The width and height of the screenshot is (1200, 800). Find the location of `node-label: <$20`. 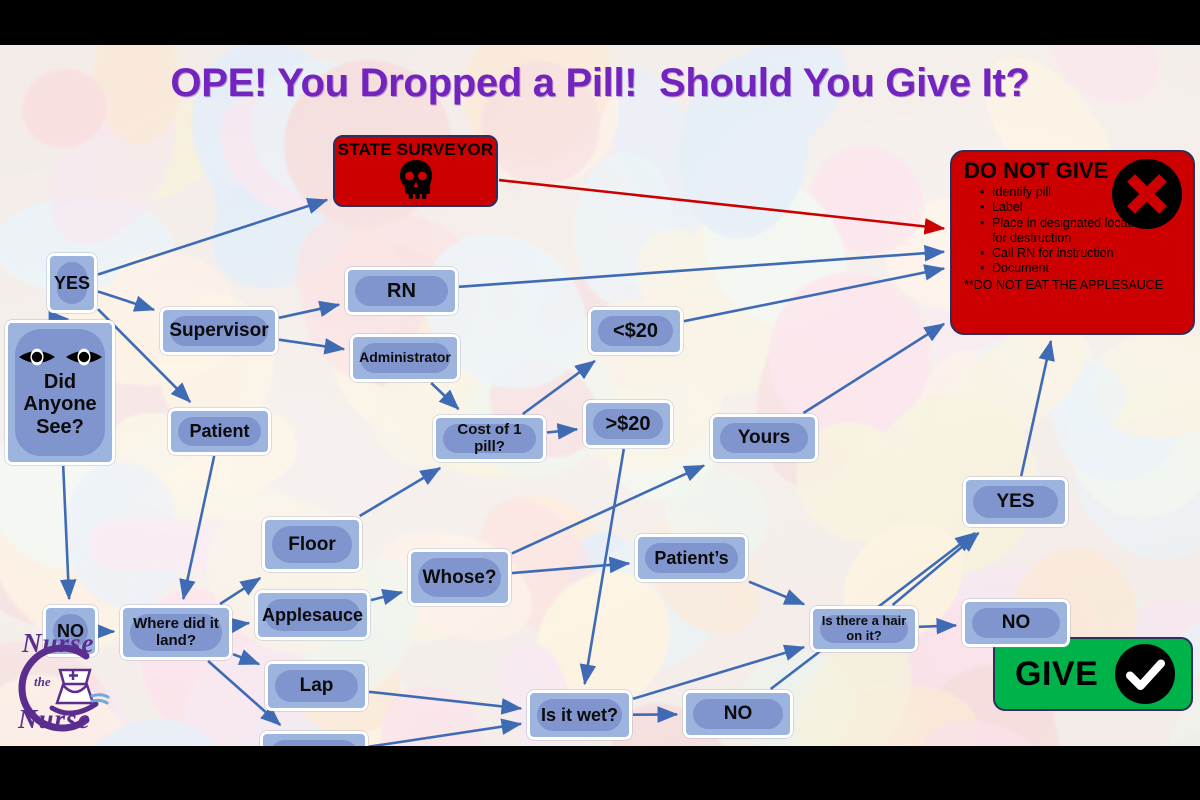

node-label: <$20 is located at coordinates (635, 330).